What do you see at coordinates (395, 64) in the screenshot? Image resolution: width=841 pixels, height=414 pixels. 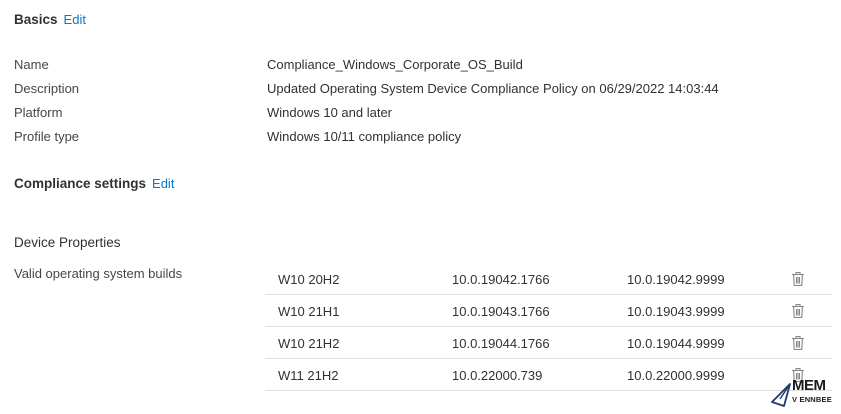 I see `name-value: Compliance_Windows_Corporate_OS_Build` at bounding box center [395, 64].